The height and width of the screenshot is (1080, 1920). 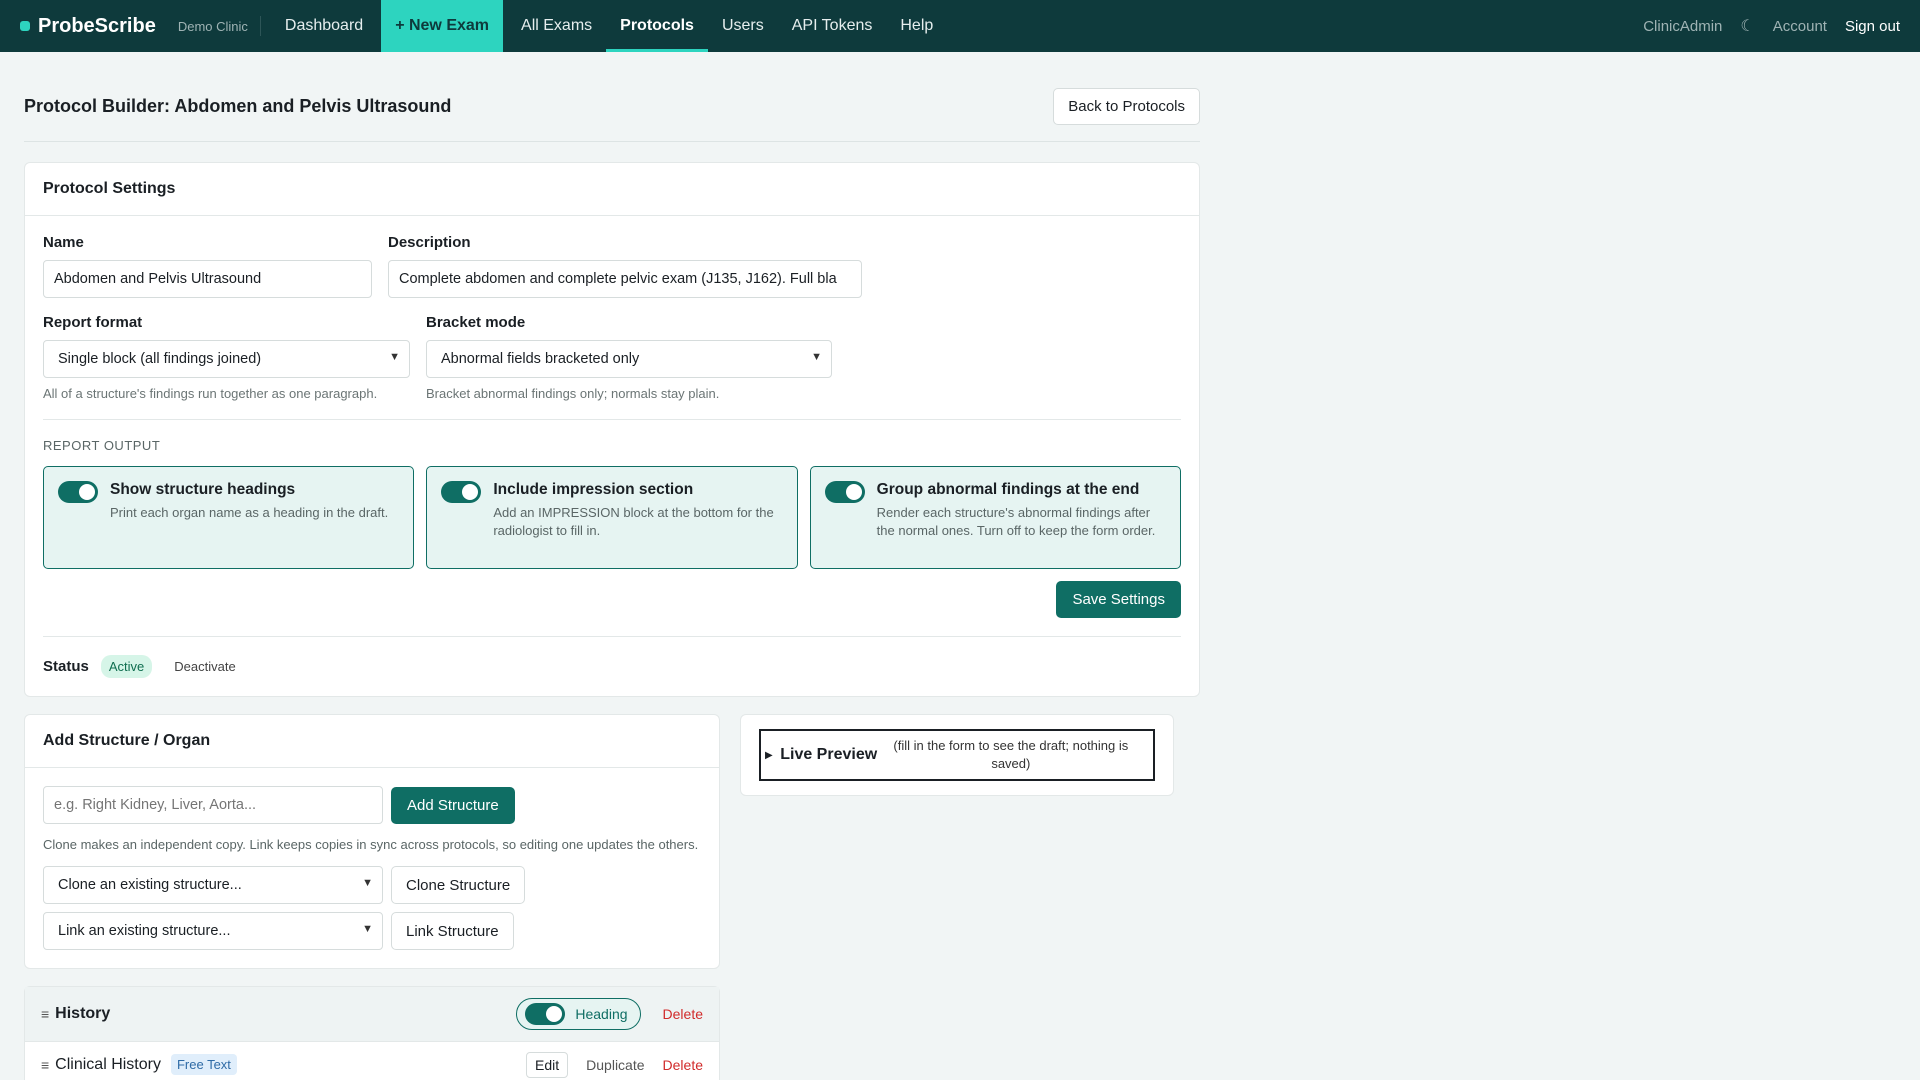 I want to click on toggle-title: Include impression section, so click(x=593, y=489).